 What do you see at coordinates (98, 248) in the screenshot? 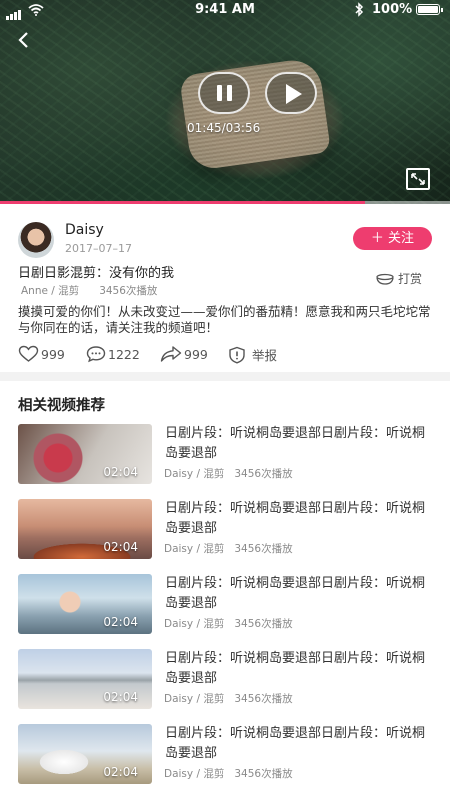
I see `post-date: 2017–07–17` at bounding box center [98, 248].